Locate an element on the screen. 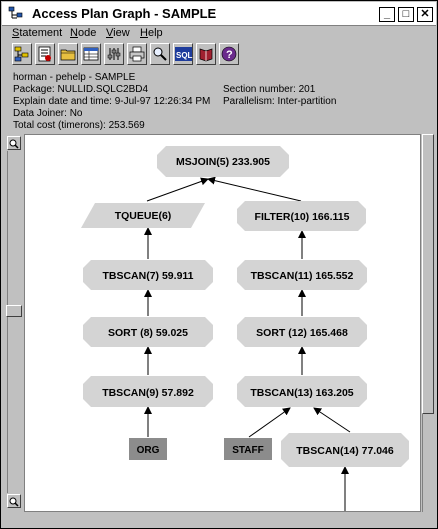 Image resolution: width=438 pixels, height=529 pixels. print-icon is located at coordinates (137, 54).